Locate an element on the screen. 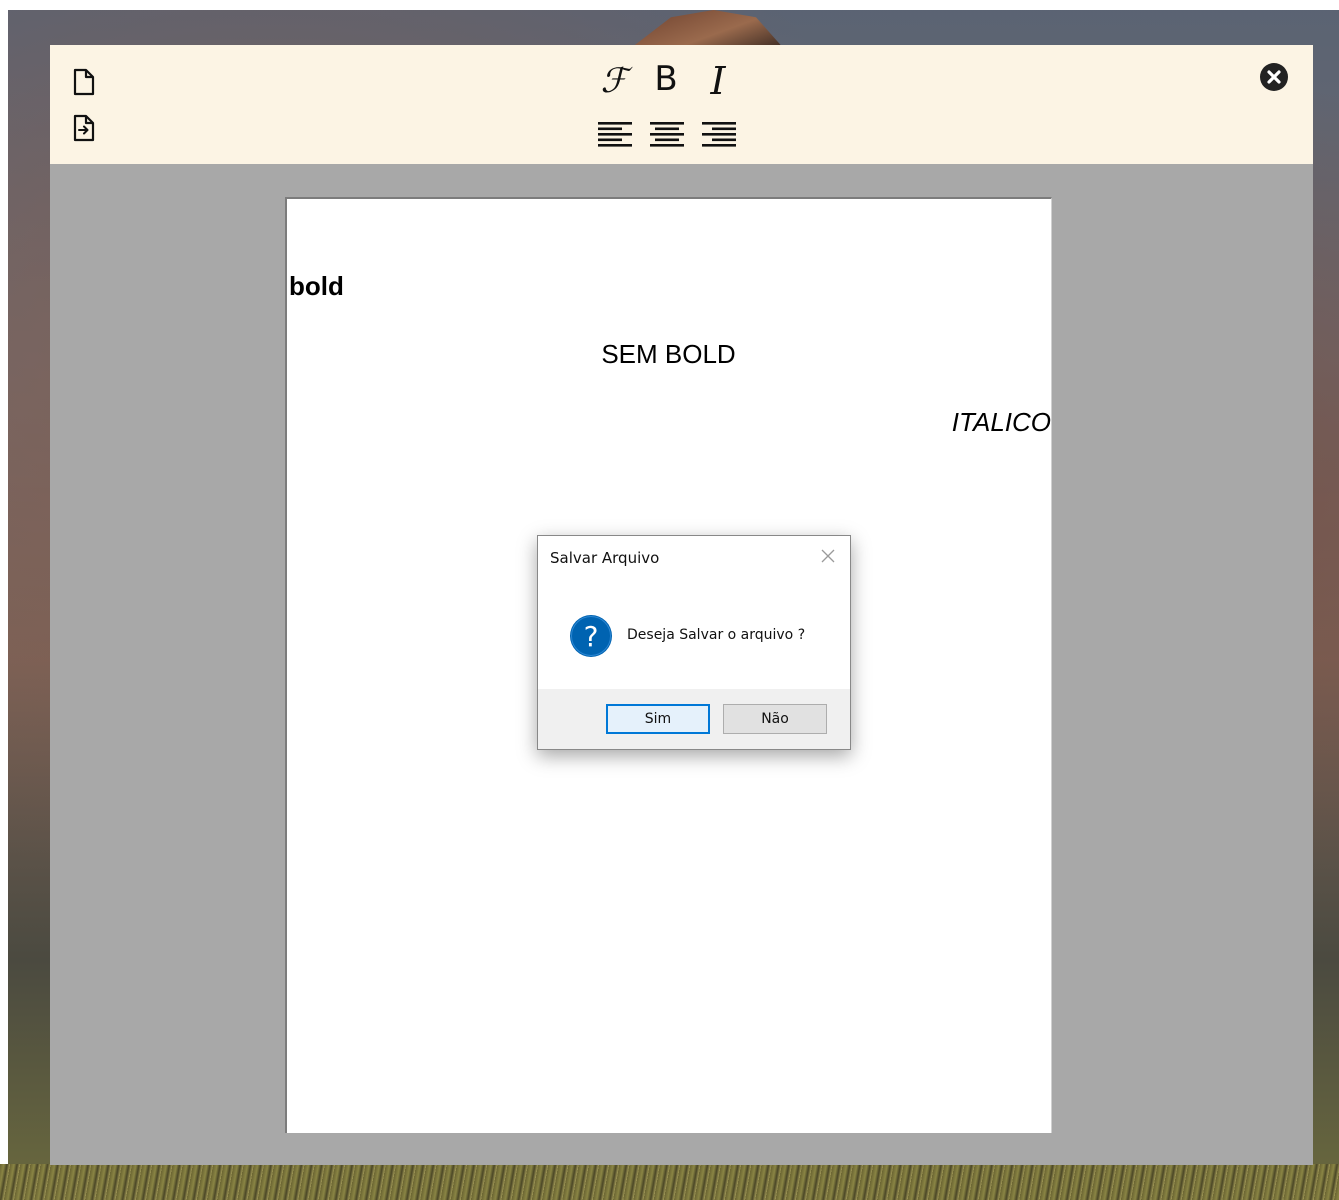 Image resolution: width=1339 pixels, height=1200 pixels. align-left-icon is located at coordinates (615, 134).